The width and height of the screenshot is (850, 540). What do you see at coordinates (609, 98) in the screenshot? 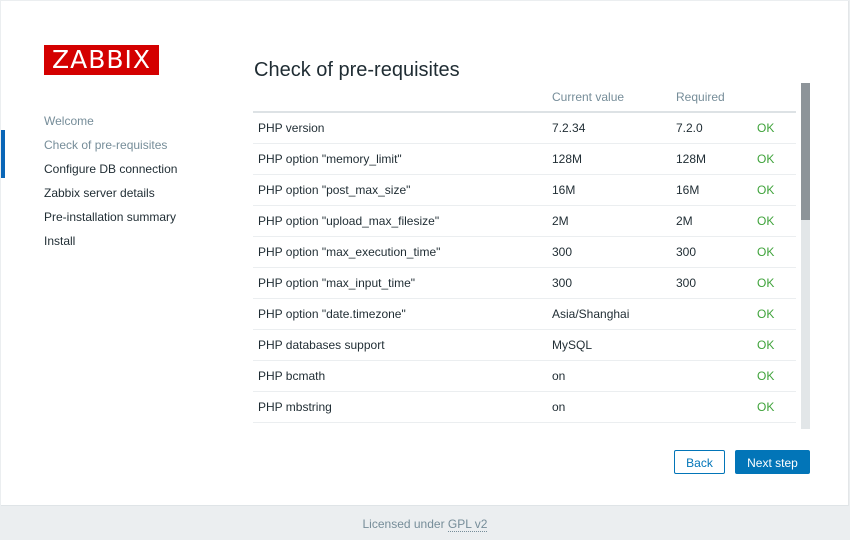
I see `header-current-value: Current value` at bounding box center [609, 98].